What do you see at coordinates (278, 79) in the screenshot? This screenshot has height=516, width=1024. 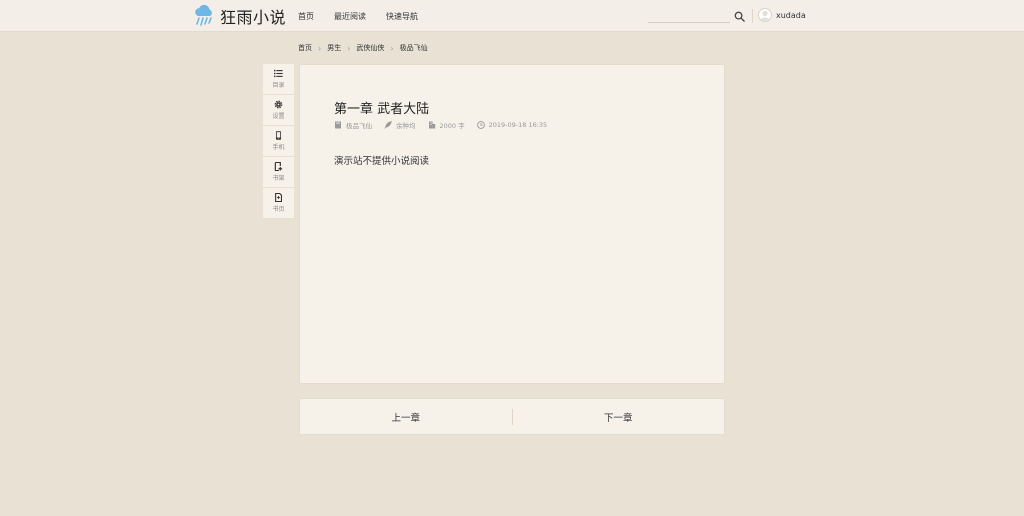 I see `sidebar-item-catalog: 目录` at bounding box center [278, 79].